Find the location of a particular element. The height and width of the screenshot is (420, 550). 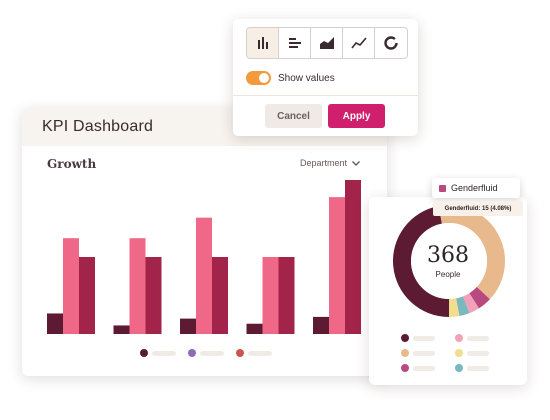

chevron-down-icon is located at coordinates (356, 163).